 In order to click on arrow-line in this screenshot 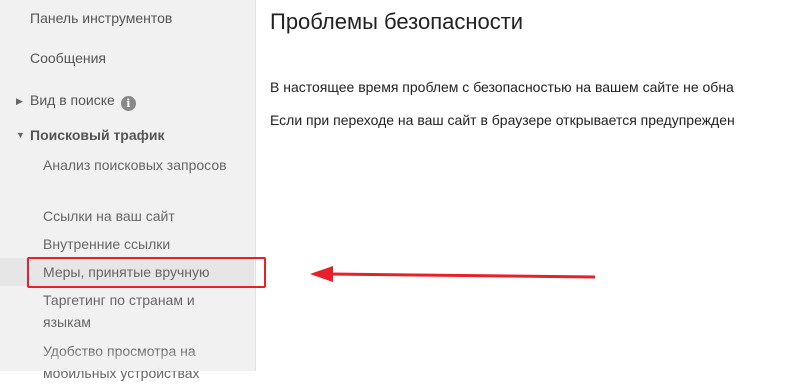, I will do `click(462, 275)`.